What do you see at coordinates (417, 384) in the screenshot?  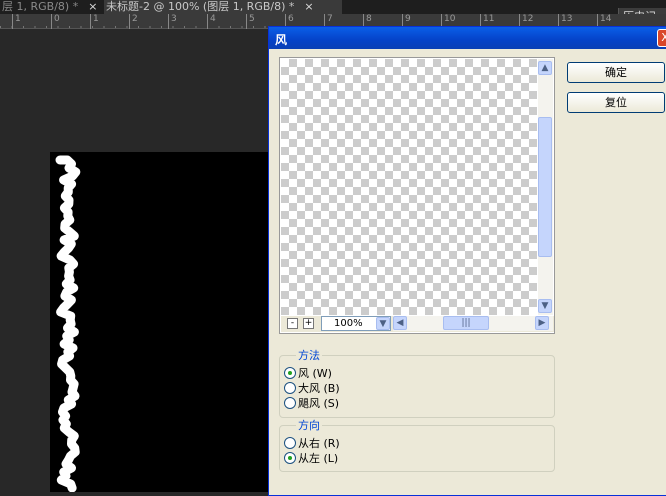 I see `method-group: 方法 风 (W) 大风 (B) 飓风 (S)` at bounding box center [417, 384].